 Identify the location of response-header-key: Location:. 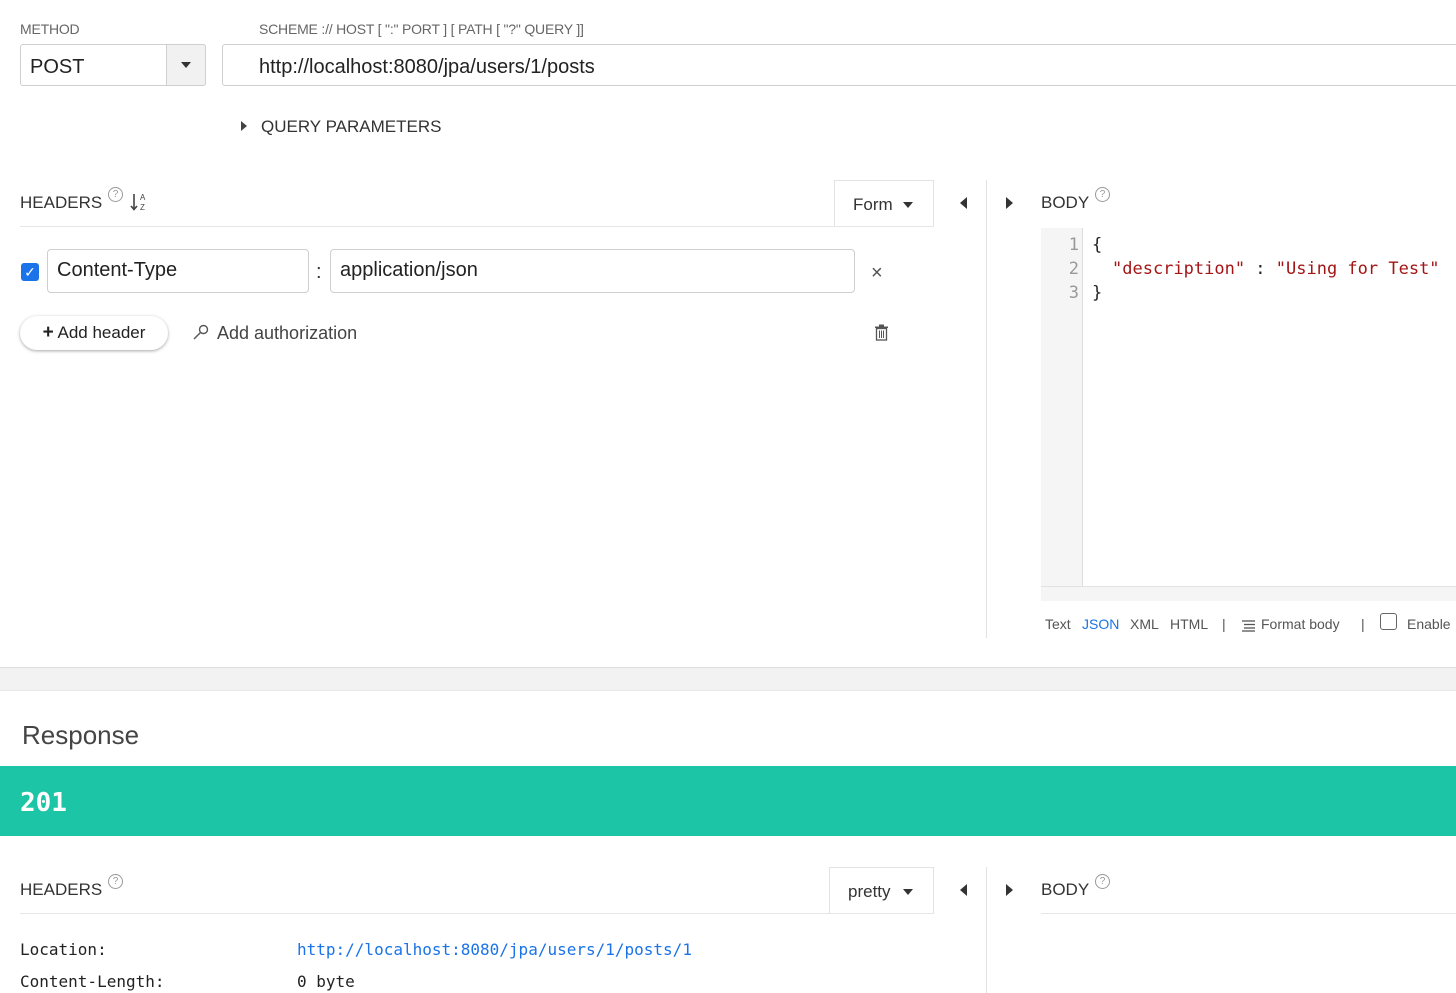
(63, 949).